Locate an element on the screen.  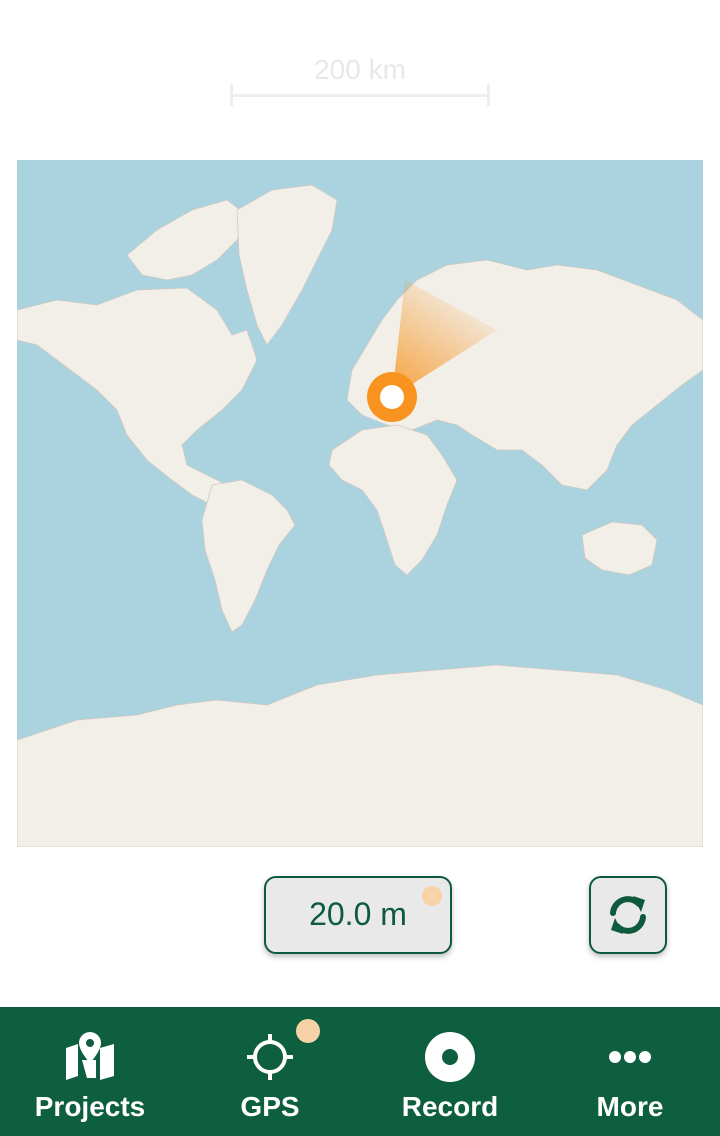
nav-item-projects: Projects is located at coordinates (90, 1071).